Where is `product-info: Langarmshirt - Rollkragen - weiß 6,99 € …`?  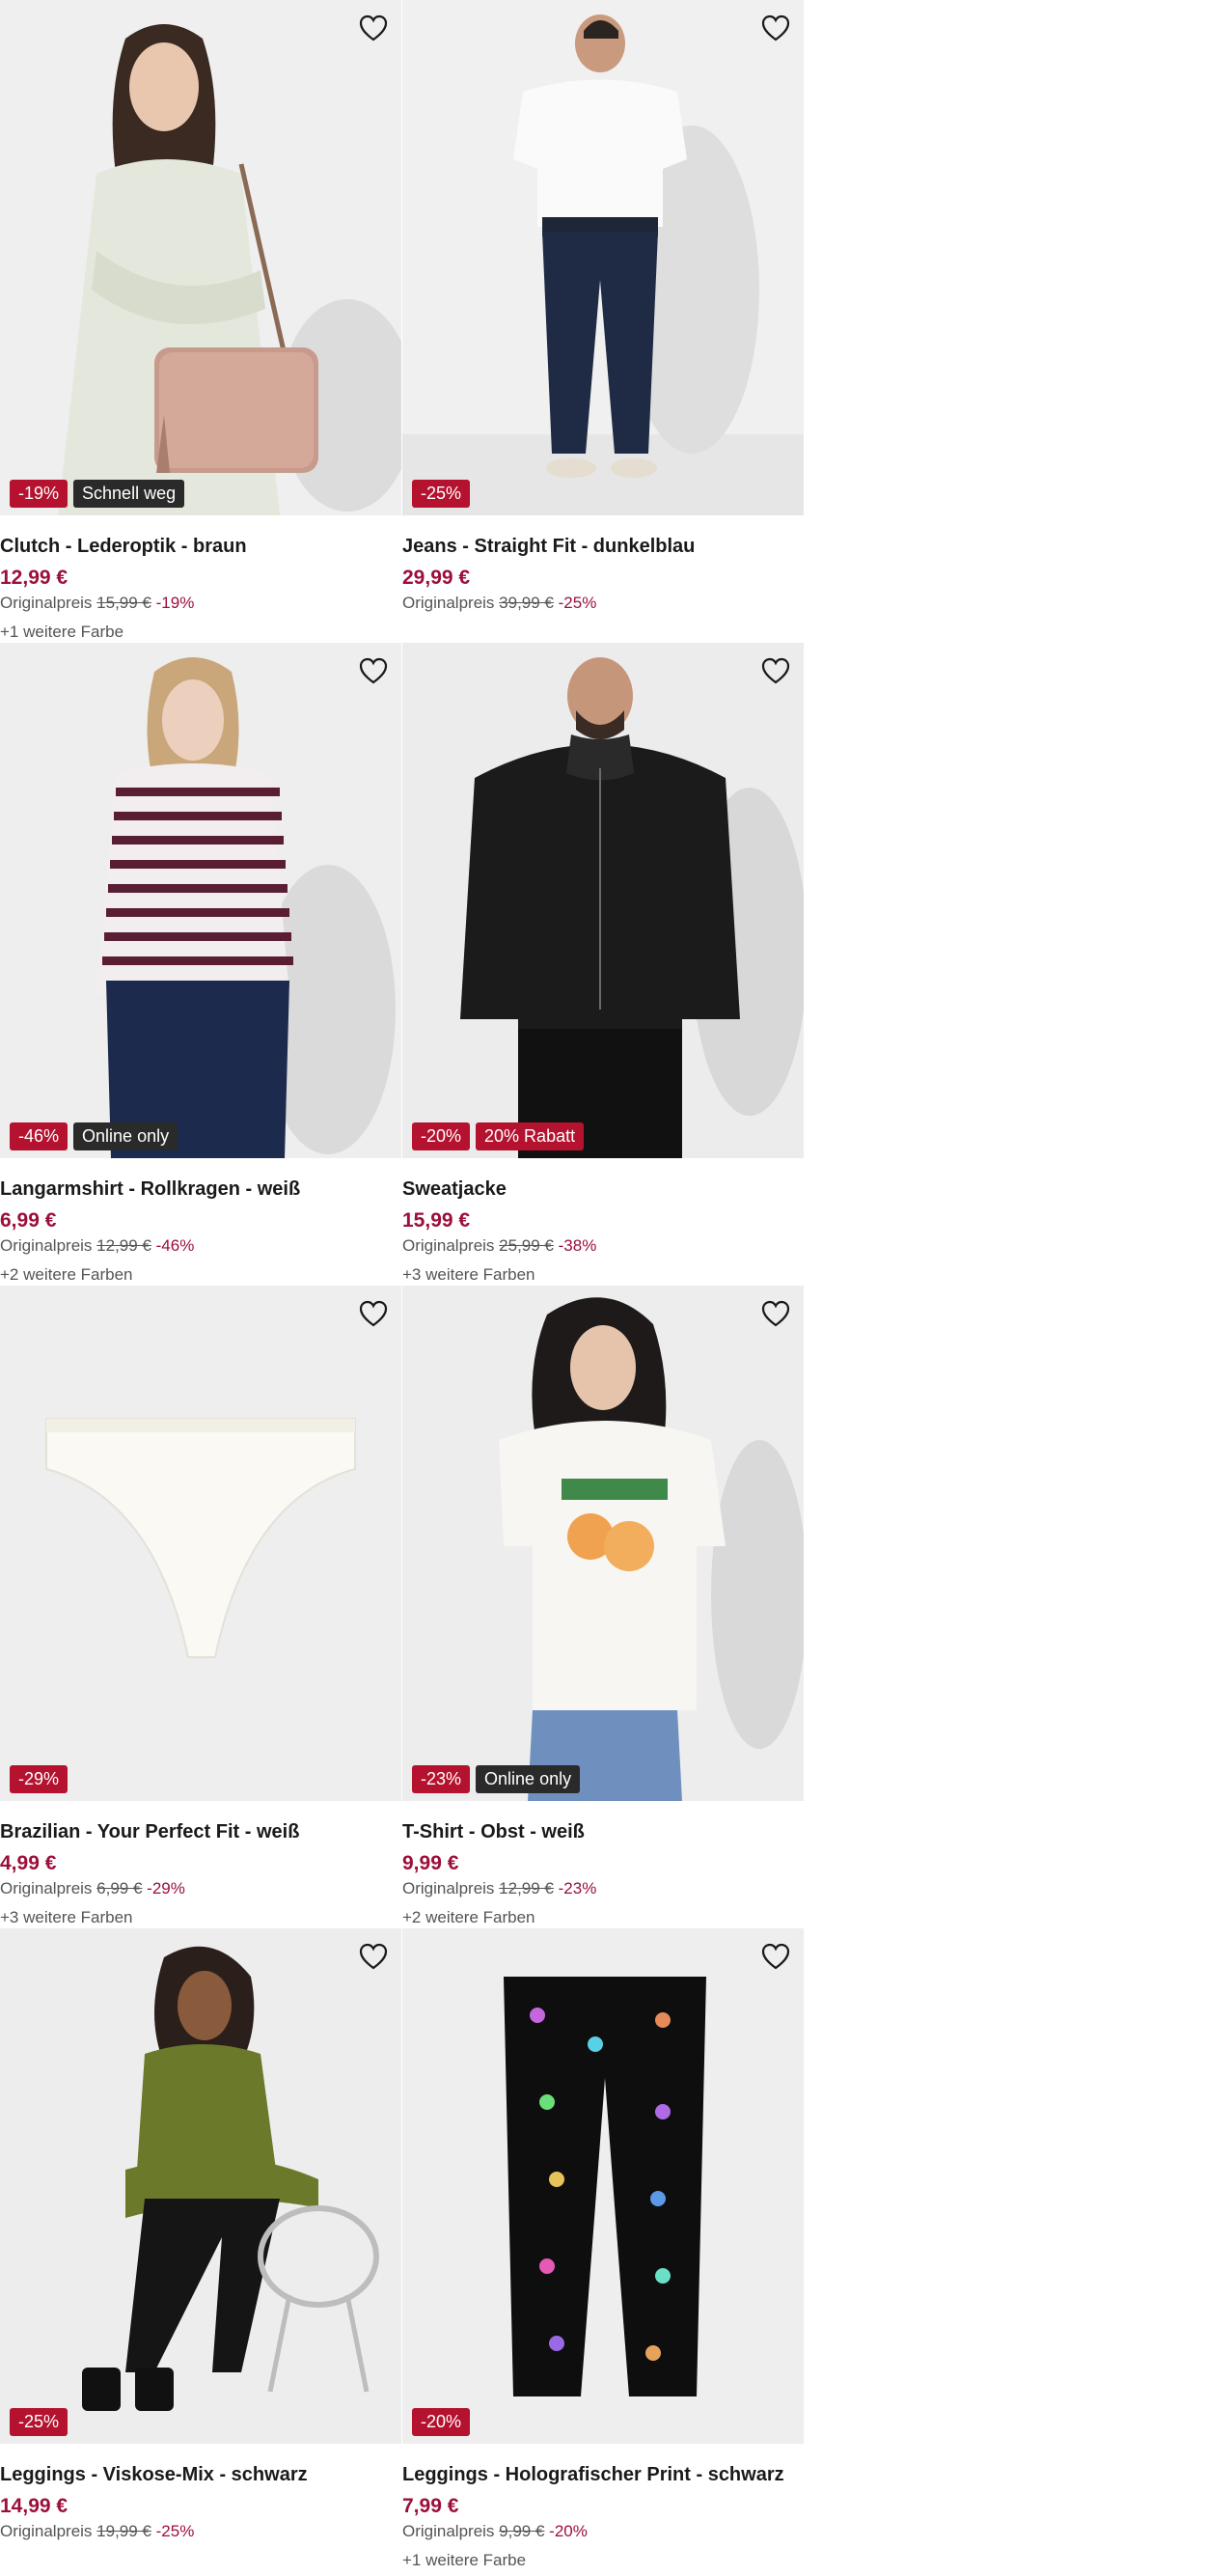
product-info: Langarmshirt - Rollkragen - weiß 6,99 € … is located at coordinates (198, 1230).